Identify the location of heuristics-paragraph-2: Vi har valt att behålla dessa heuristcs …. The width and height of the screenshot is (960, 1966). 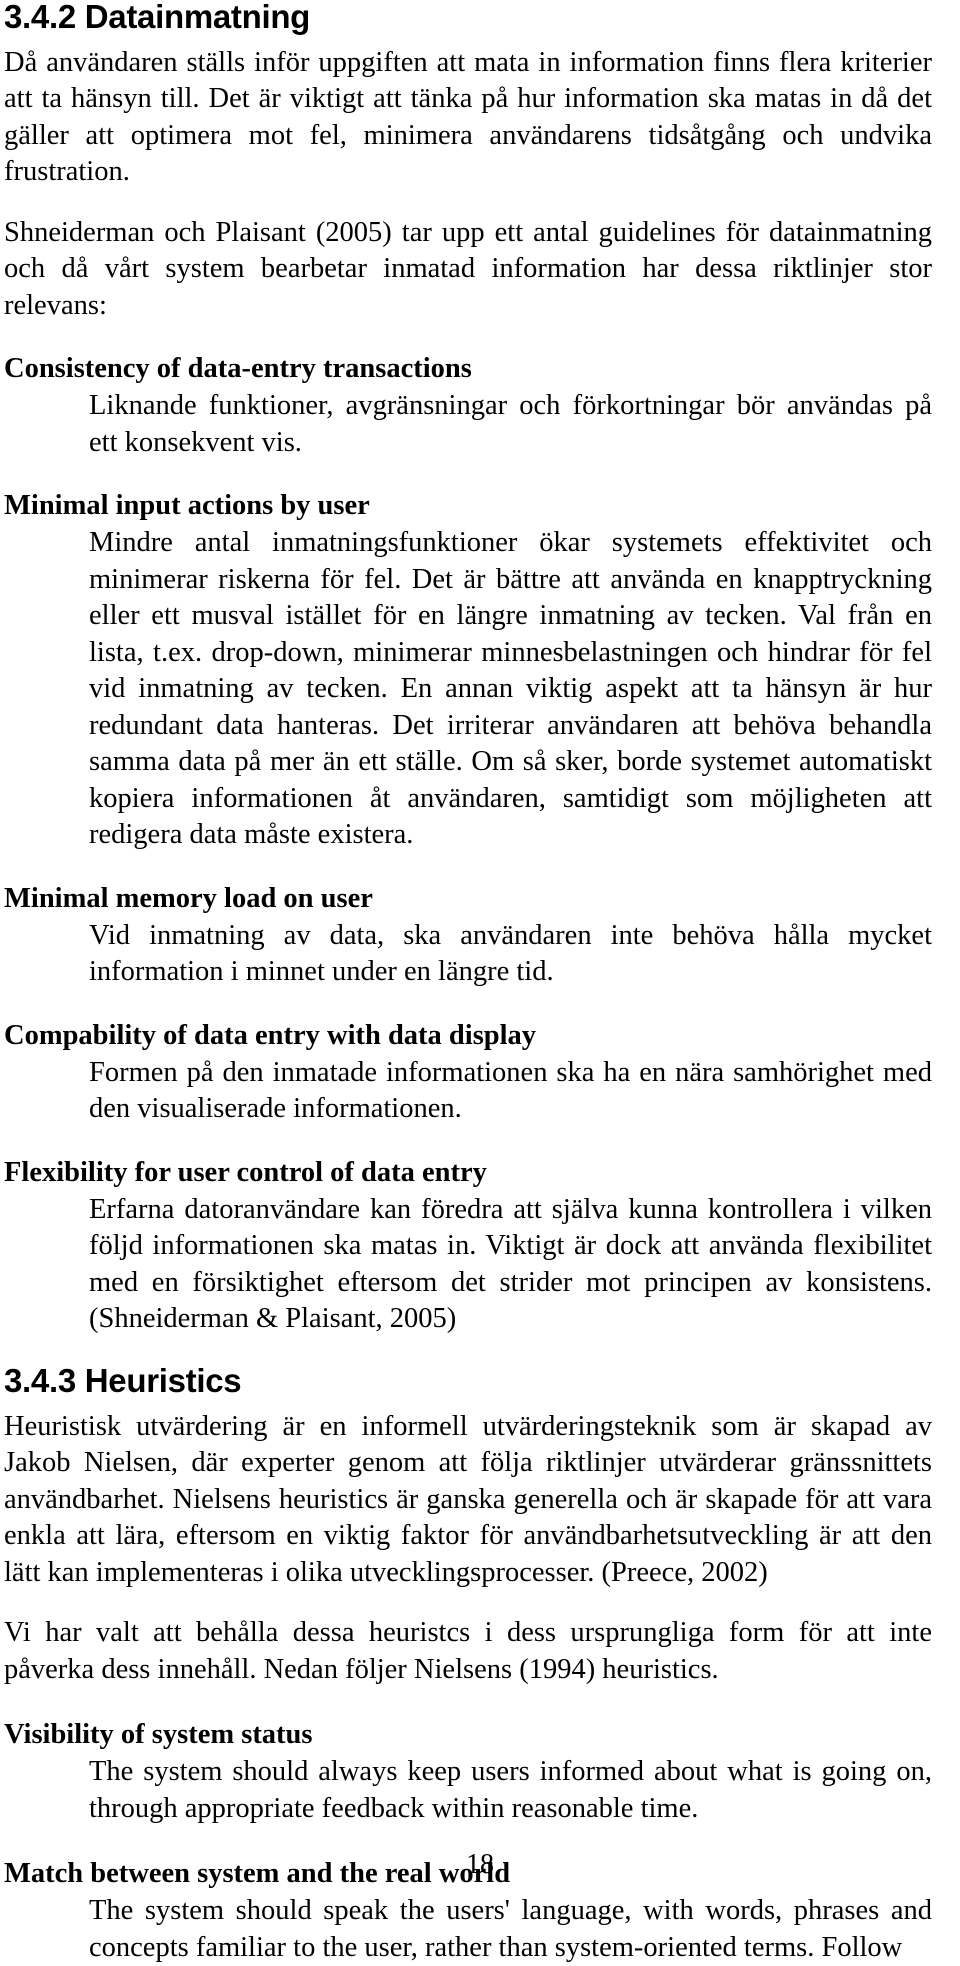
(468, 1651).